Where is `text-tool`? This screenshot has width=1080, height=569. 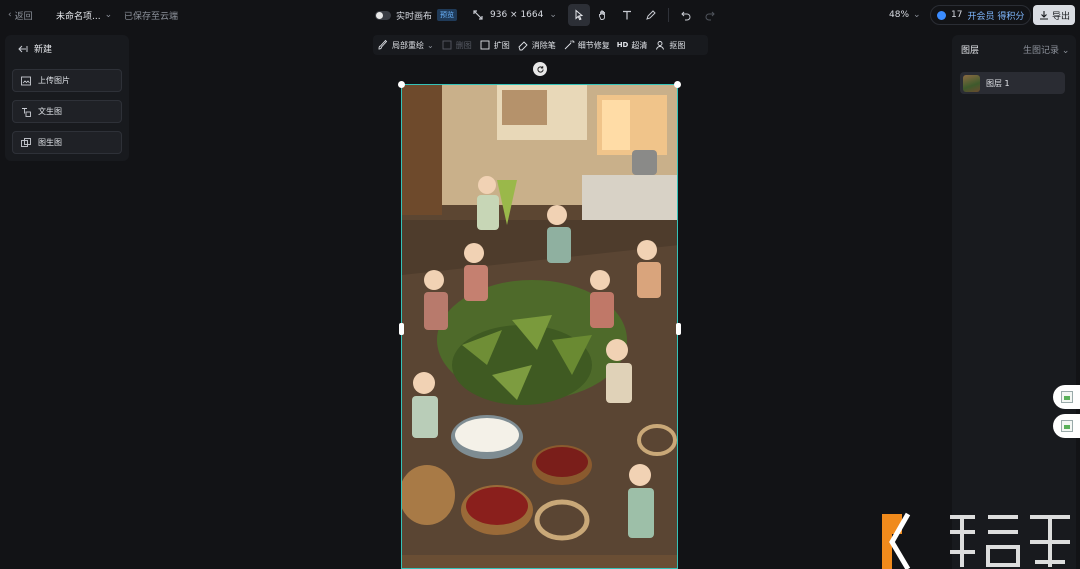
text-tool is located at coordinates (627, 15).